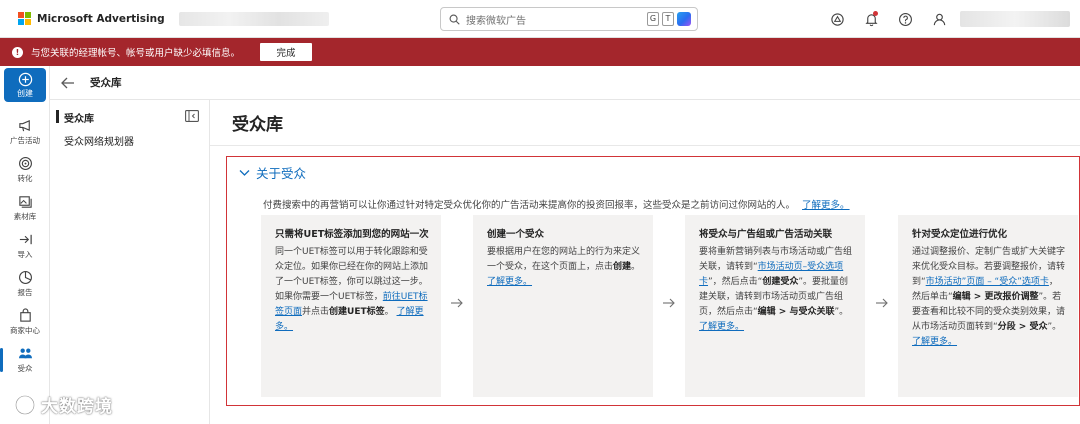 Image resolution: width=1080 pixels, height=424 pixels. What do you see at coordinates (987, 282) in the screenshot?
I see `campaign-audience-tab-link: 市场活动”页面 – “受众”选项卡` at bounding box center [987, 282].